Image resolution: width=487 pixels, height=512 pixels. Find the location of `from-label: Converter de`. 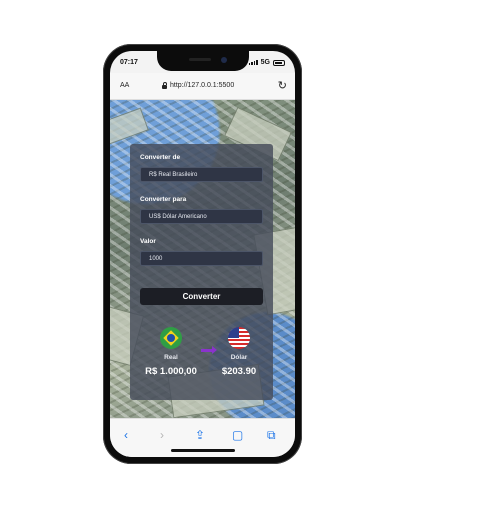

from-label: Converter de is located at coordinates (160, 157).